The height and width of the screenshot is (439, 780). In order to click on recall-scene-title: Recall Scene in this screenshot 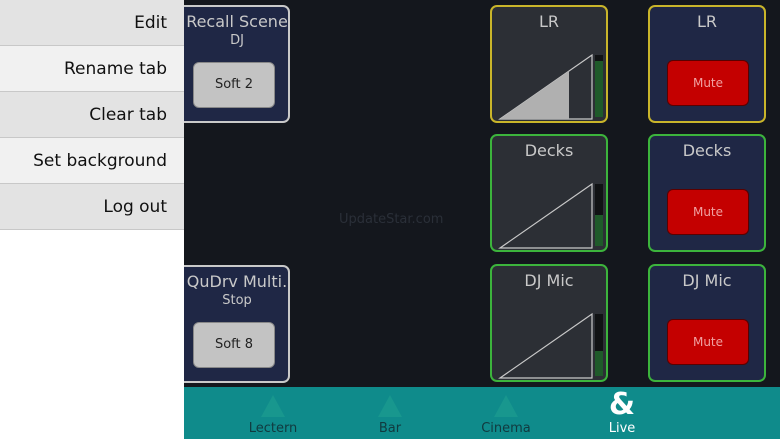, I will do `click(237, 21)`.